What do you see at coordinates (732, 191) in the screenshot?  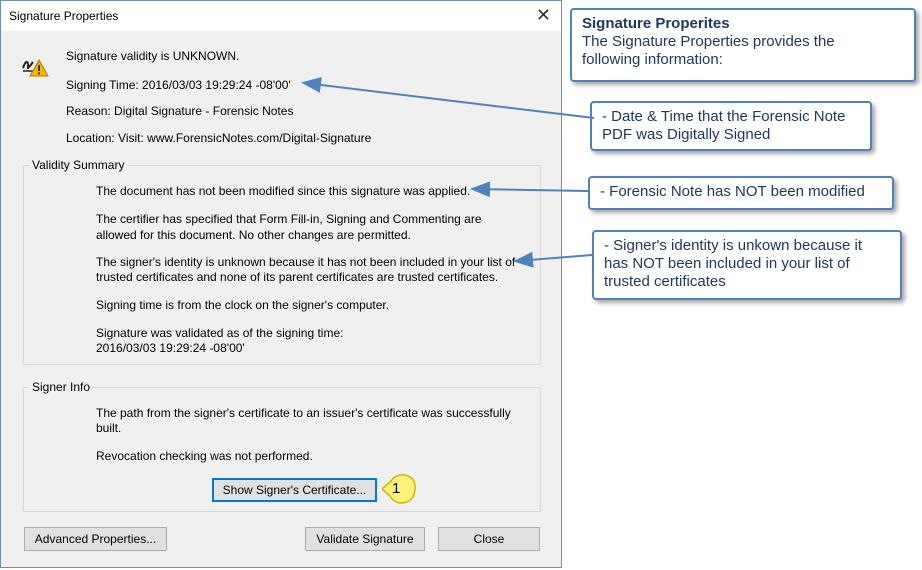 I see `callout-modified-text: - Forensic Note has NOT been modified` at bounding box center [732, 191].